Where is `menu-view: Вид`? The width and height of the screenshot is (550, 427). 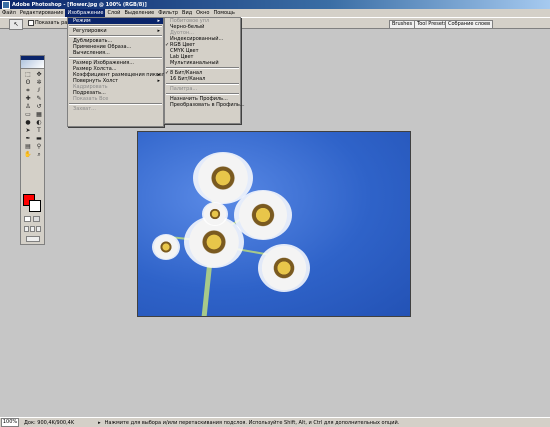
menu-view: Вид is located at coordinates (187, 13).